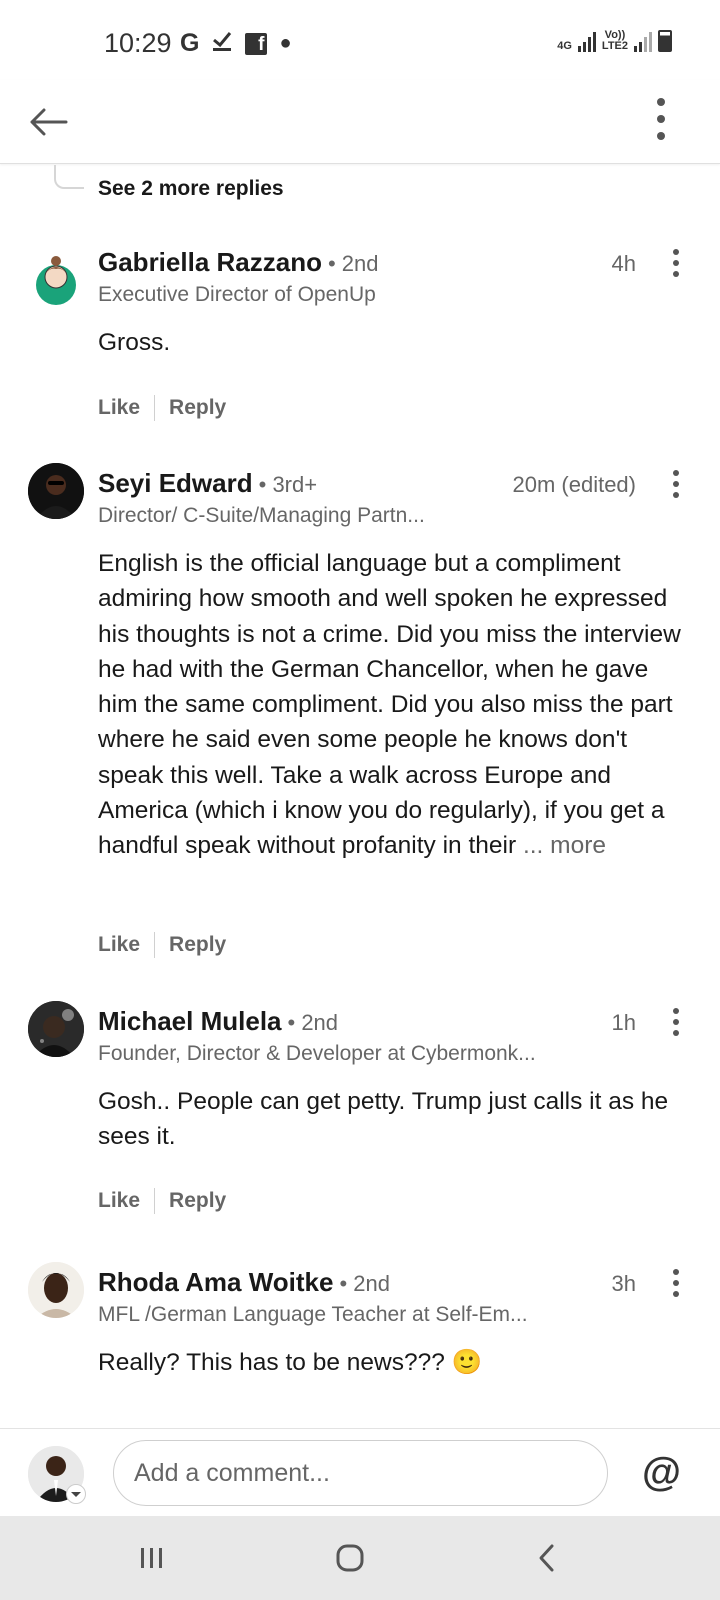  What do you see at coordinates (548, 1558) in the screenshot?
I see `back-icon` at bounding box center [548, 1558].